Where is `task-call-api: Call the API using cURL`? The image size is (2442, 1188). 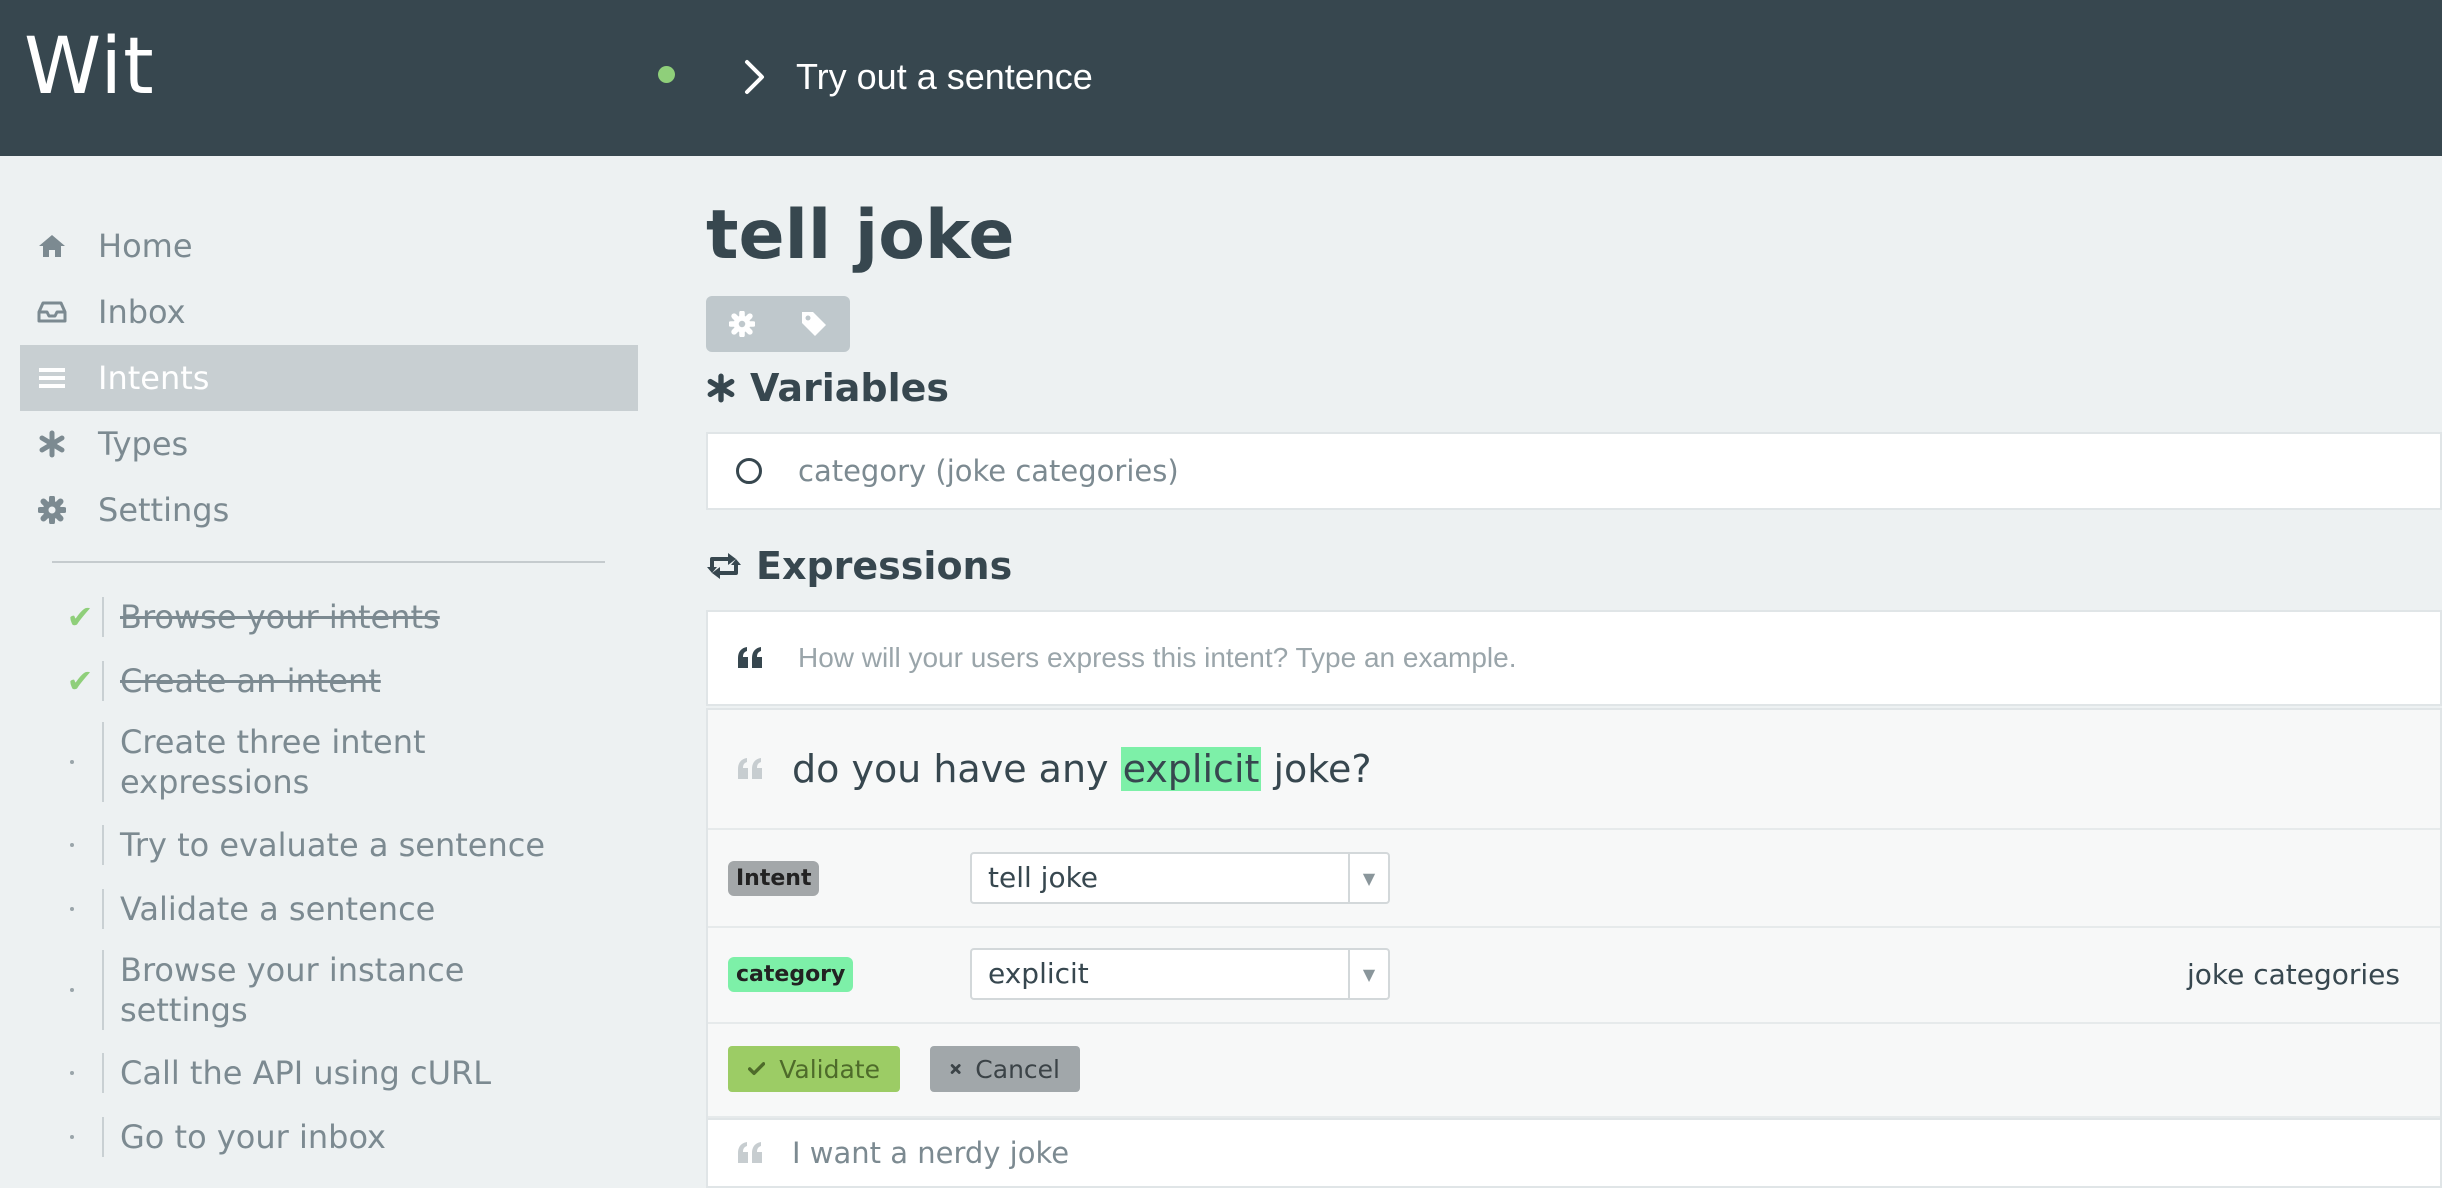
task-call-api: Call the API using cURL is located at coordinates (310, 1073).